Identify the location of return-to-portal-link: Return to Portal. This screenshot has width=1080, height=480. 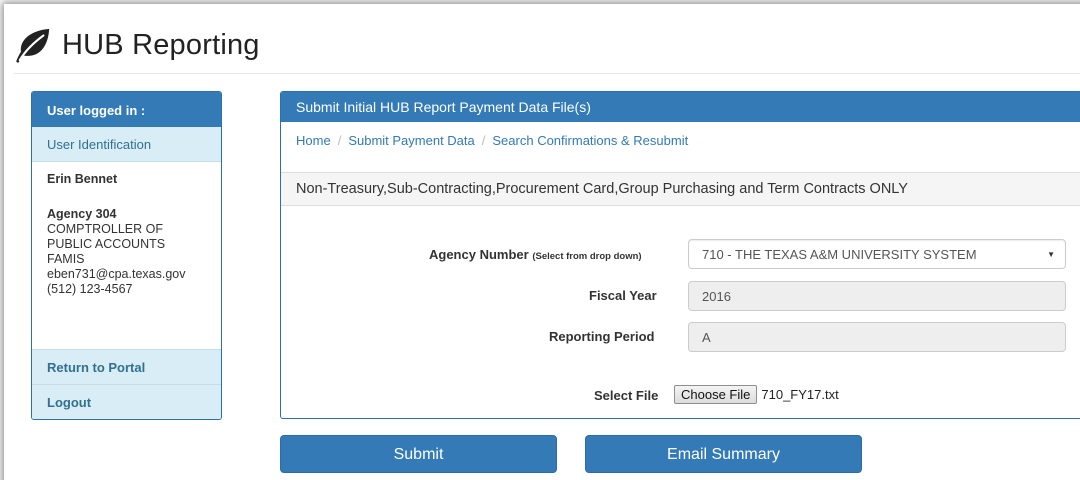
(126, 366).